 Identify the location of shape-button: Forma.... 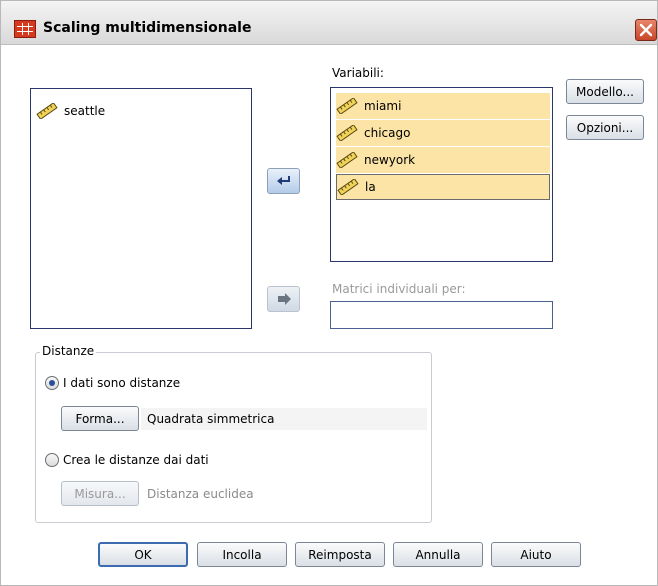
(100, 418).